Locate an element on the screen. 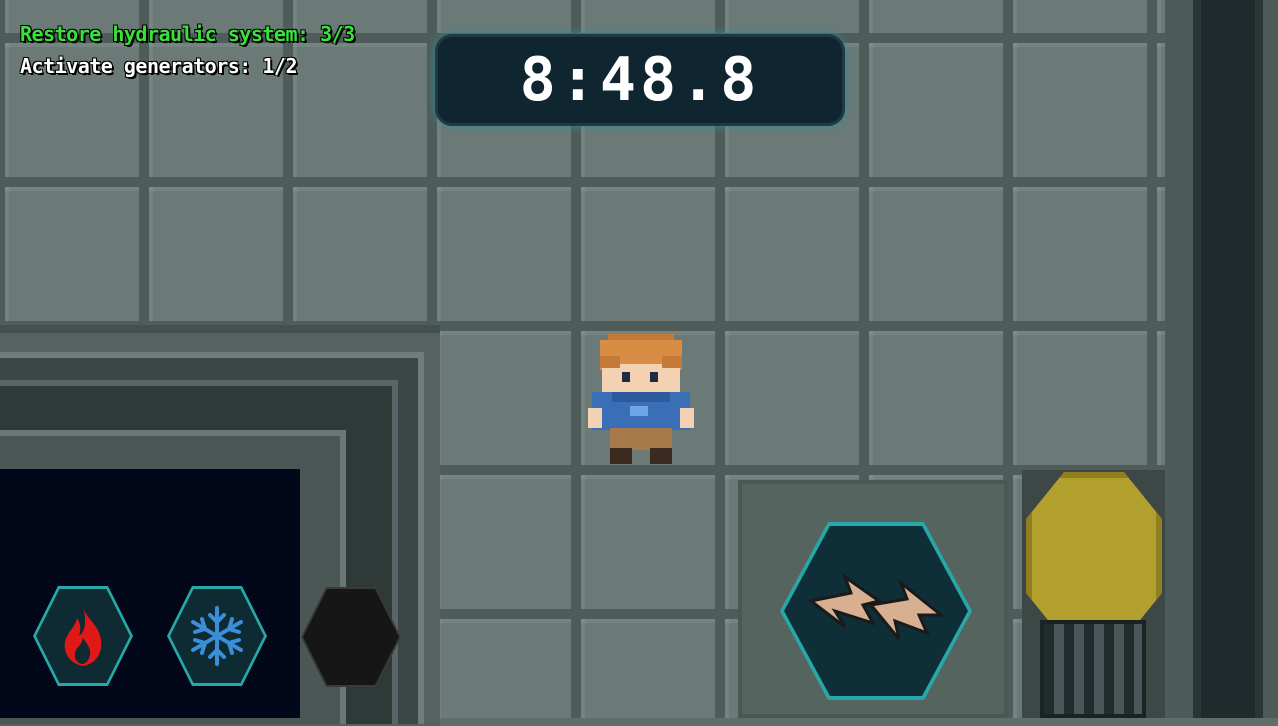 The image size is (1278, 726). lightning-bolts-icon is located at coordinates (876, 606).